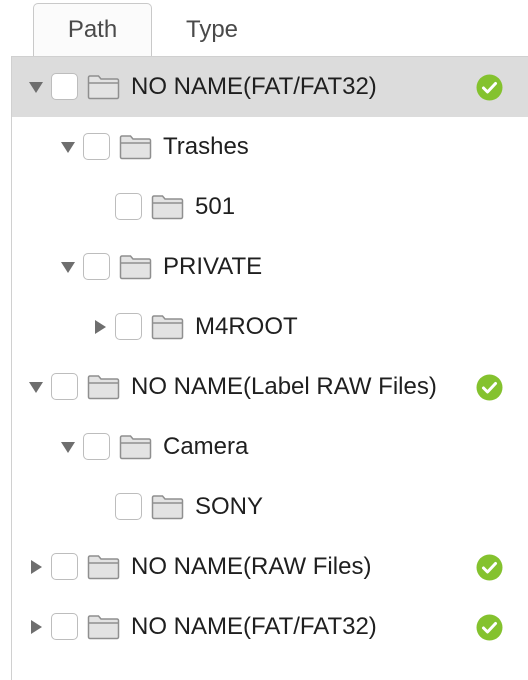  What do you see at coordinates (206, 146) in the screenshot?
I see `tree-row-label: Trashes` at bounding box center [206, 146].